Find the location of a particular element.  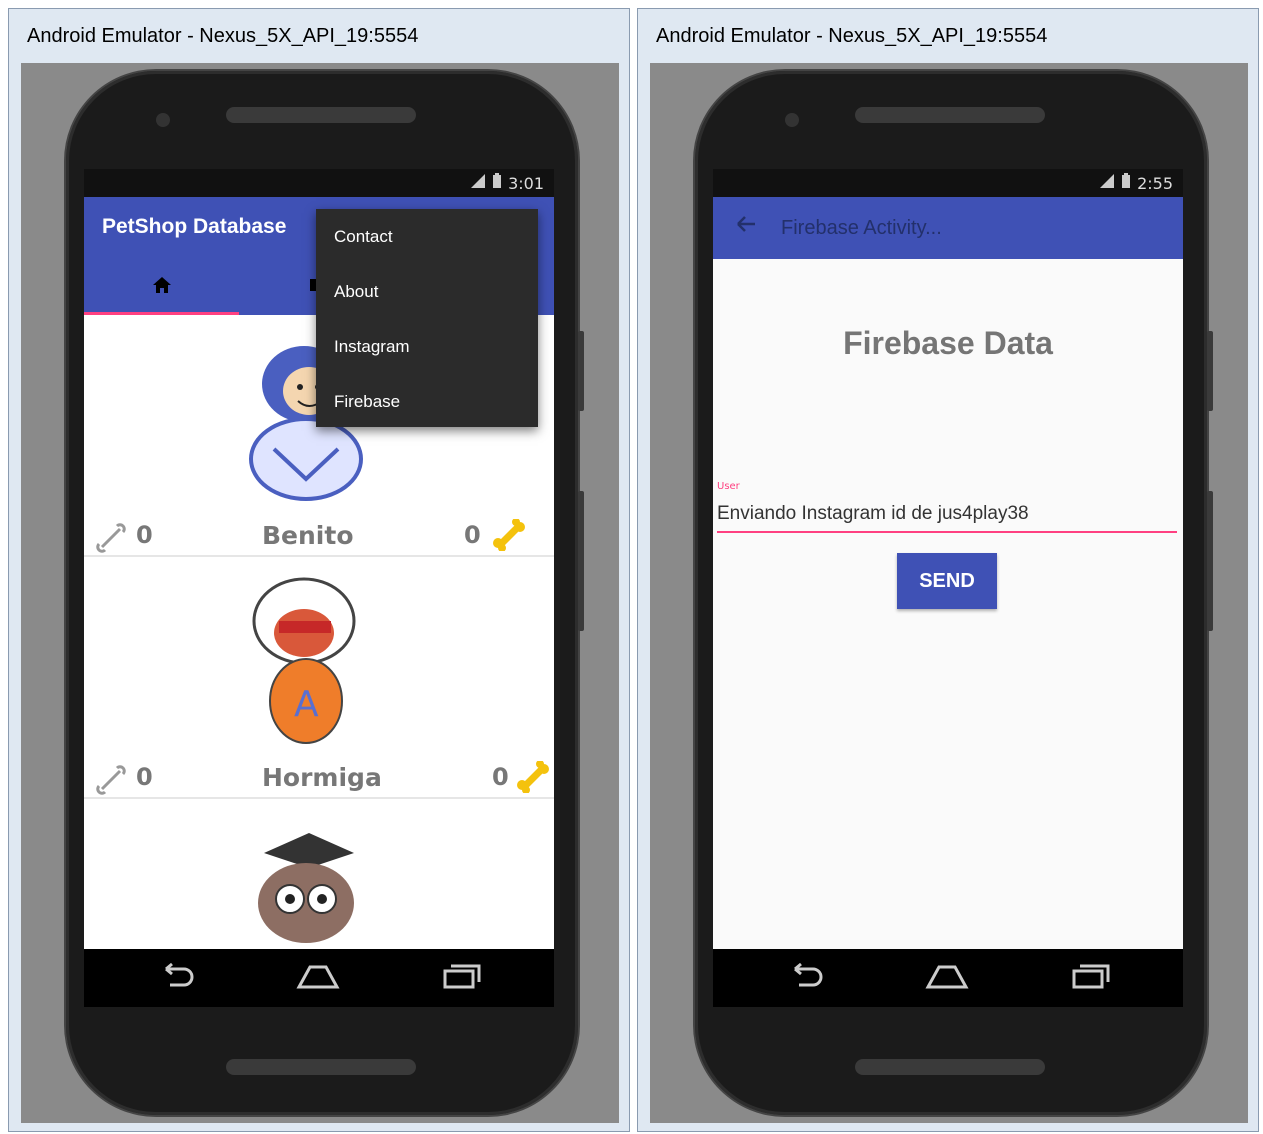

tab-home is located at coordinates (161, 287).